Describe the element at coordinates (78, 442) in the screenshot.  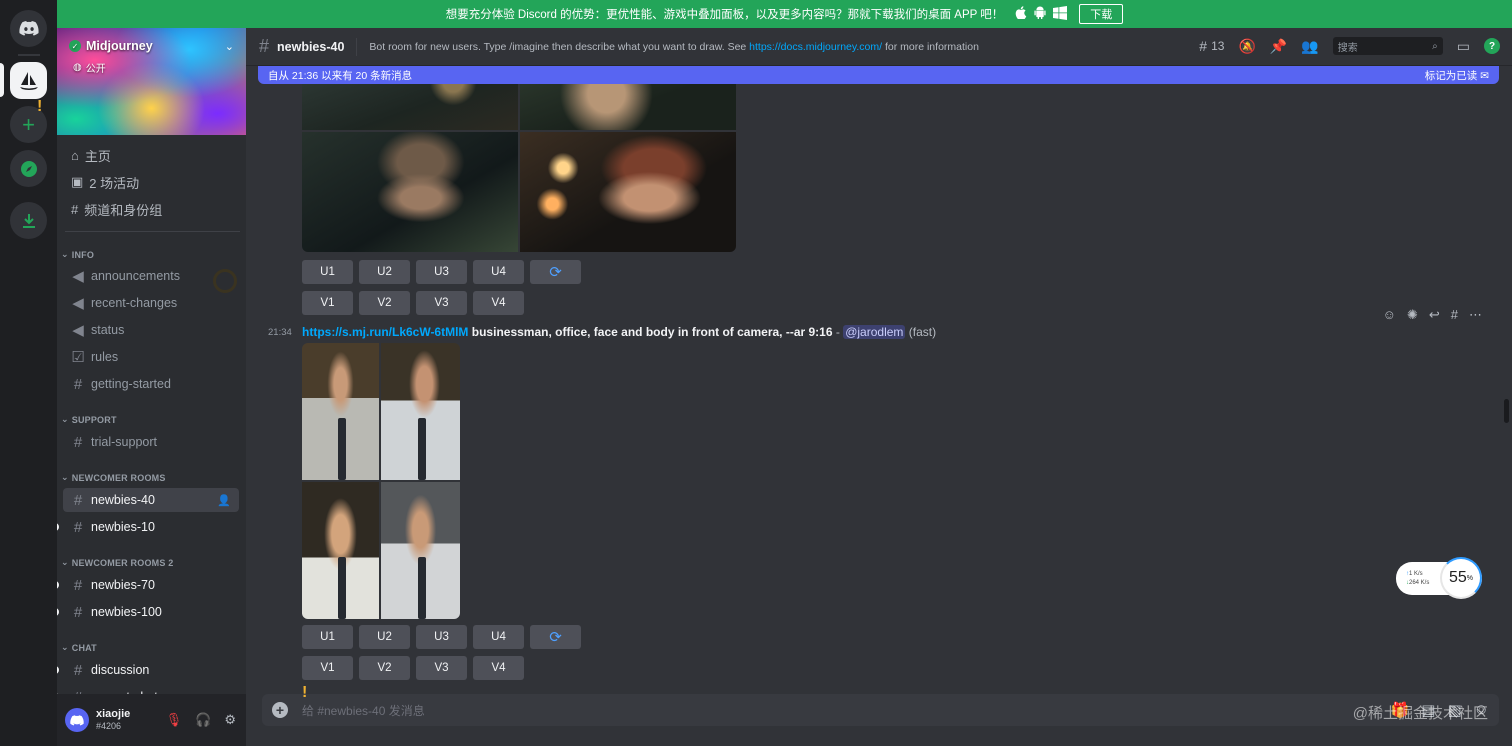
I see `hash-icon: #` at that location.